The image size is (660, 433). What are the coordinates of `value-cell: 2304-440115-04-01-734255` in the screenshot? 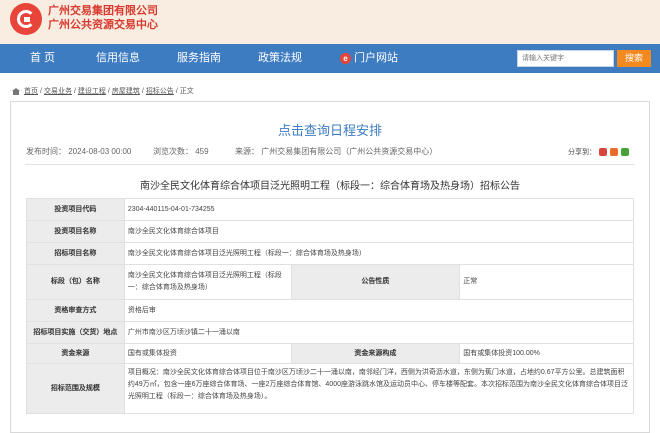 It's located at (379, 209).